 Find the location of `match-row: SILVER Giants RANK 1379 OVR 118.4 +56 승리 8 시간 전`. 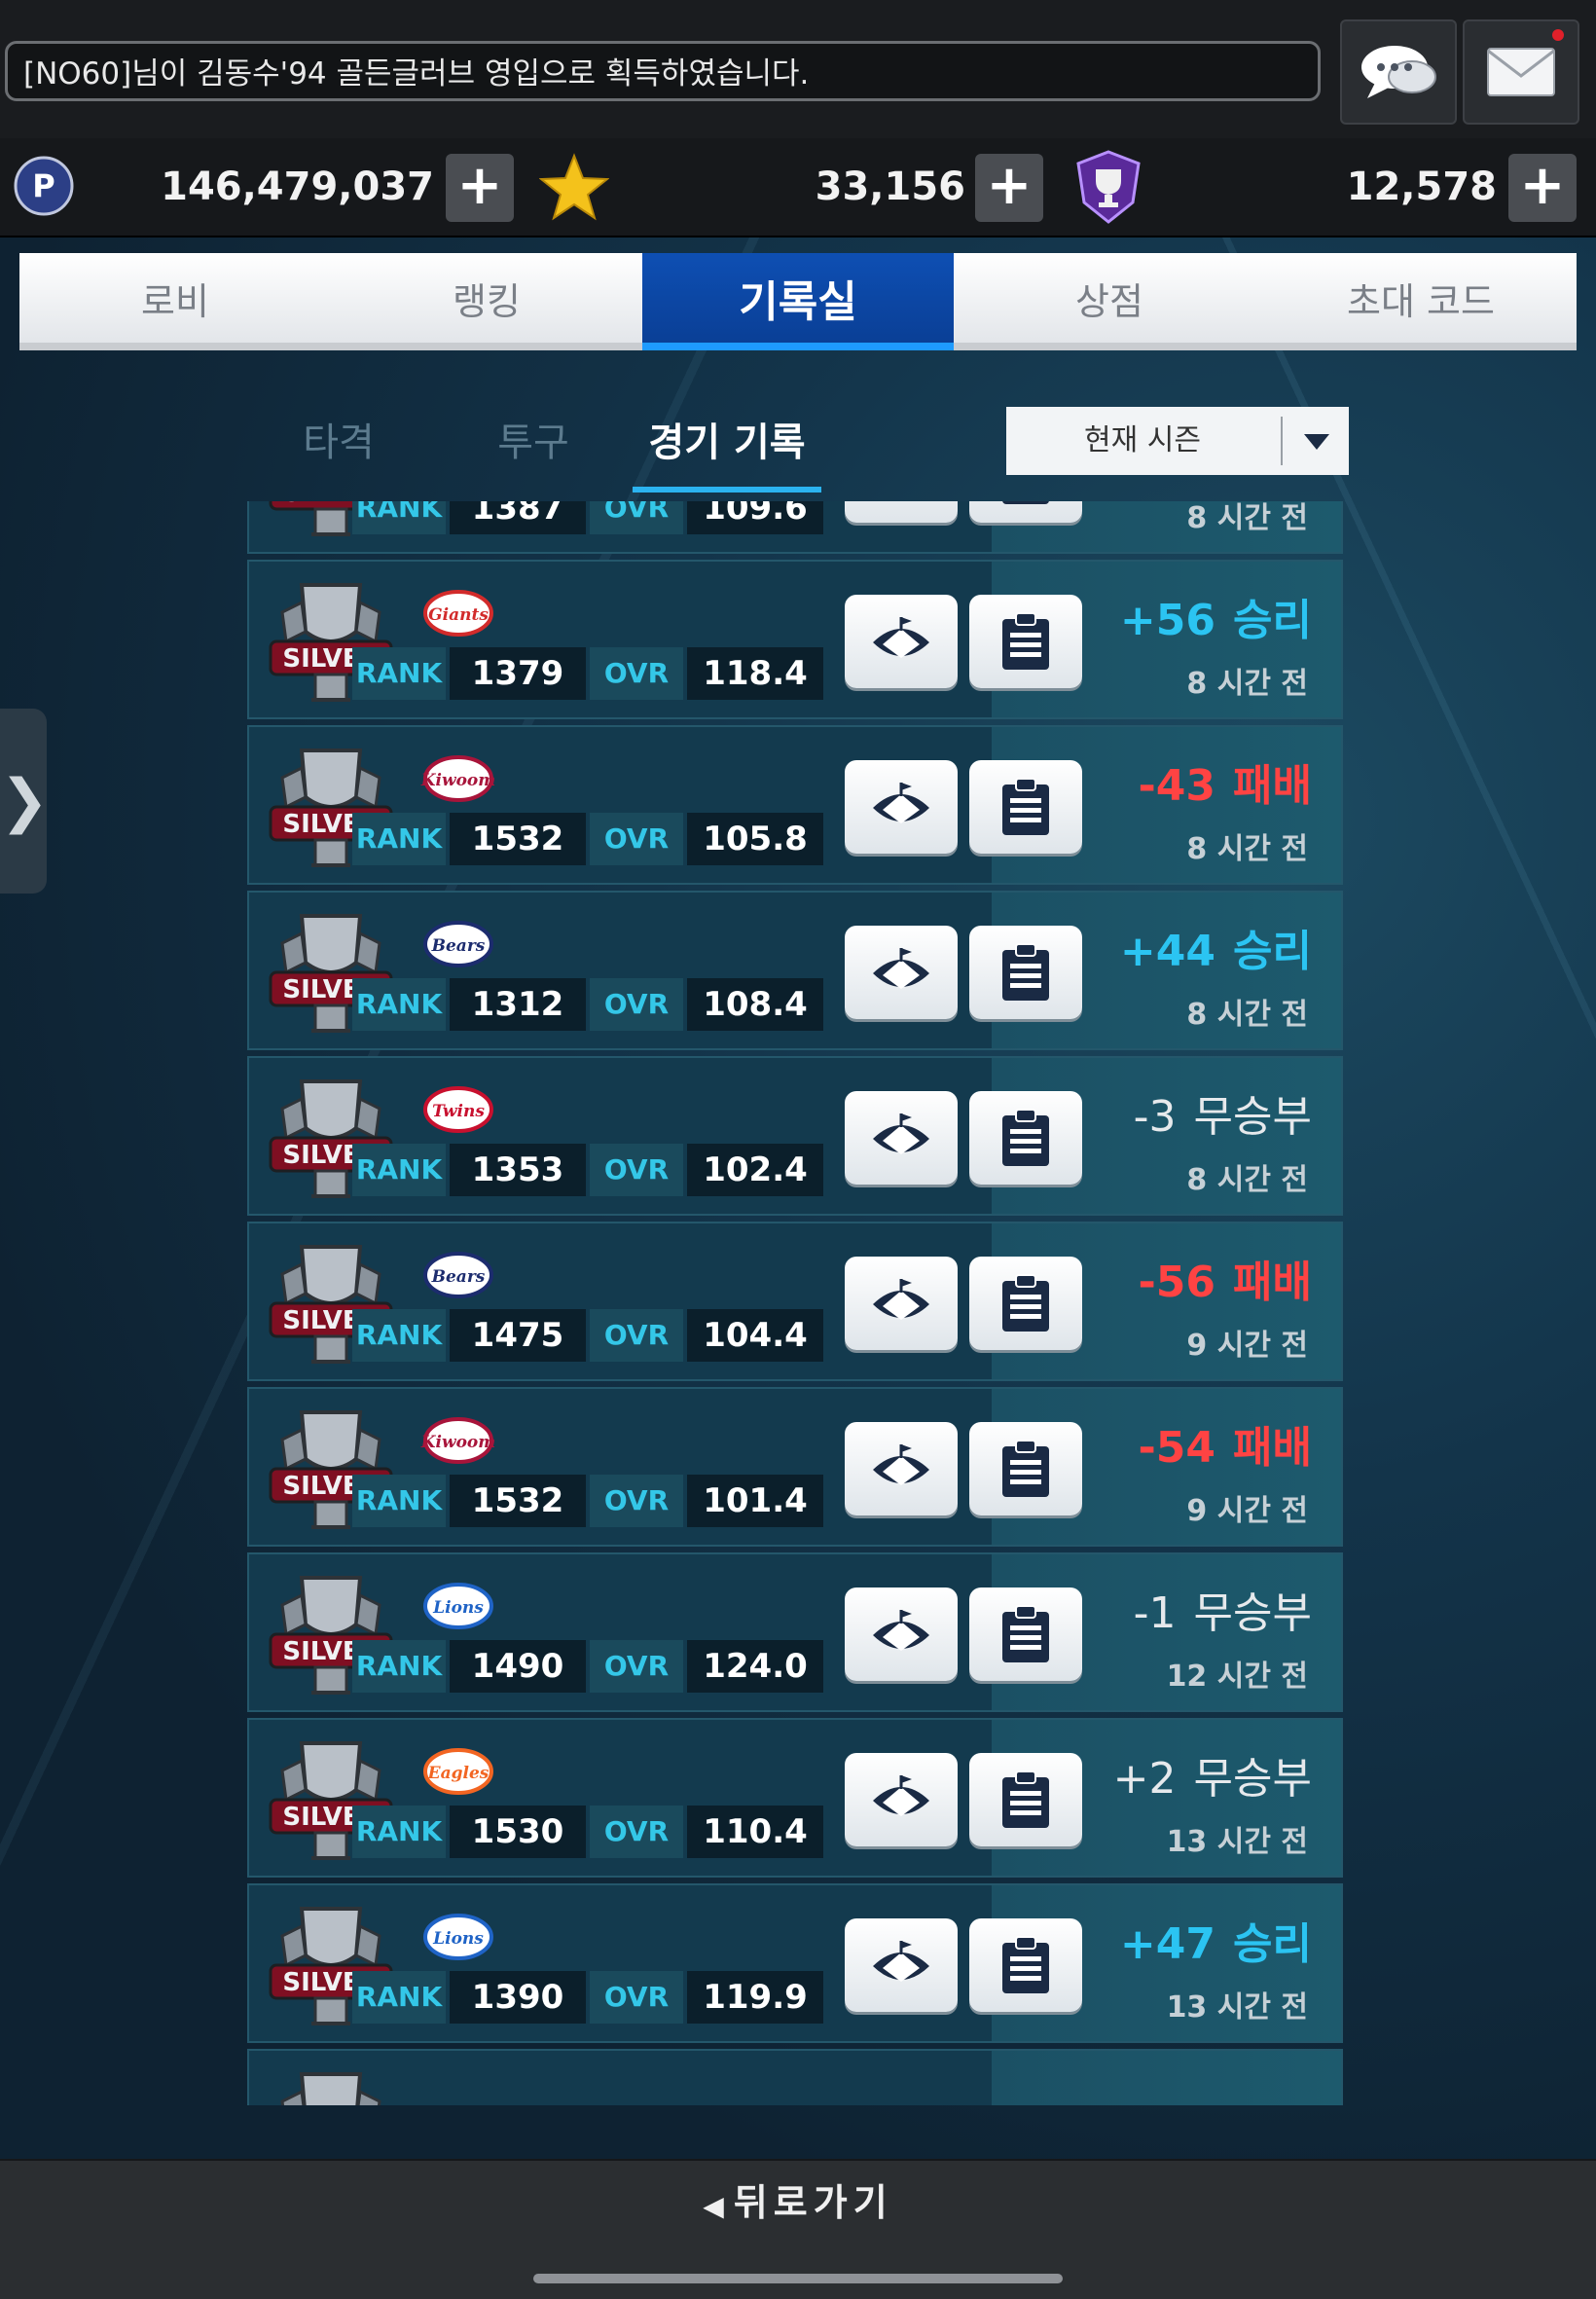

match-row: SILVER Giants RANK 1379 OVR 118.4 +56 승리 8 시간 전 is located at coordinates (795, 640).